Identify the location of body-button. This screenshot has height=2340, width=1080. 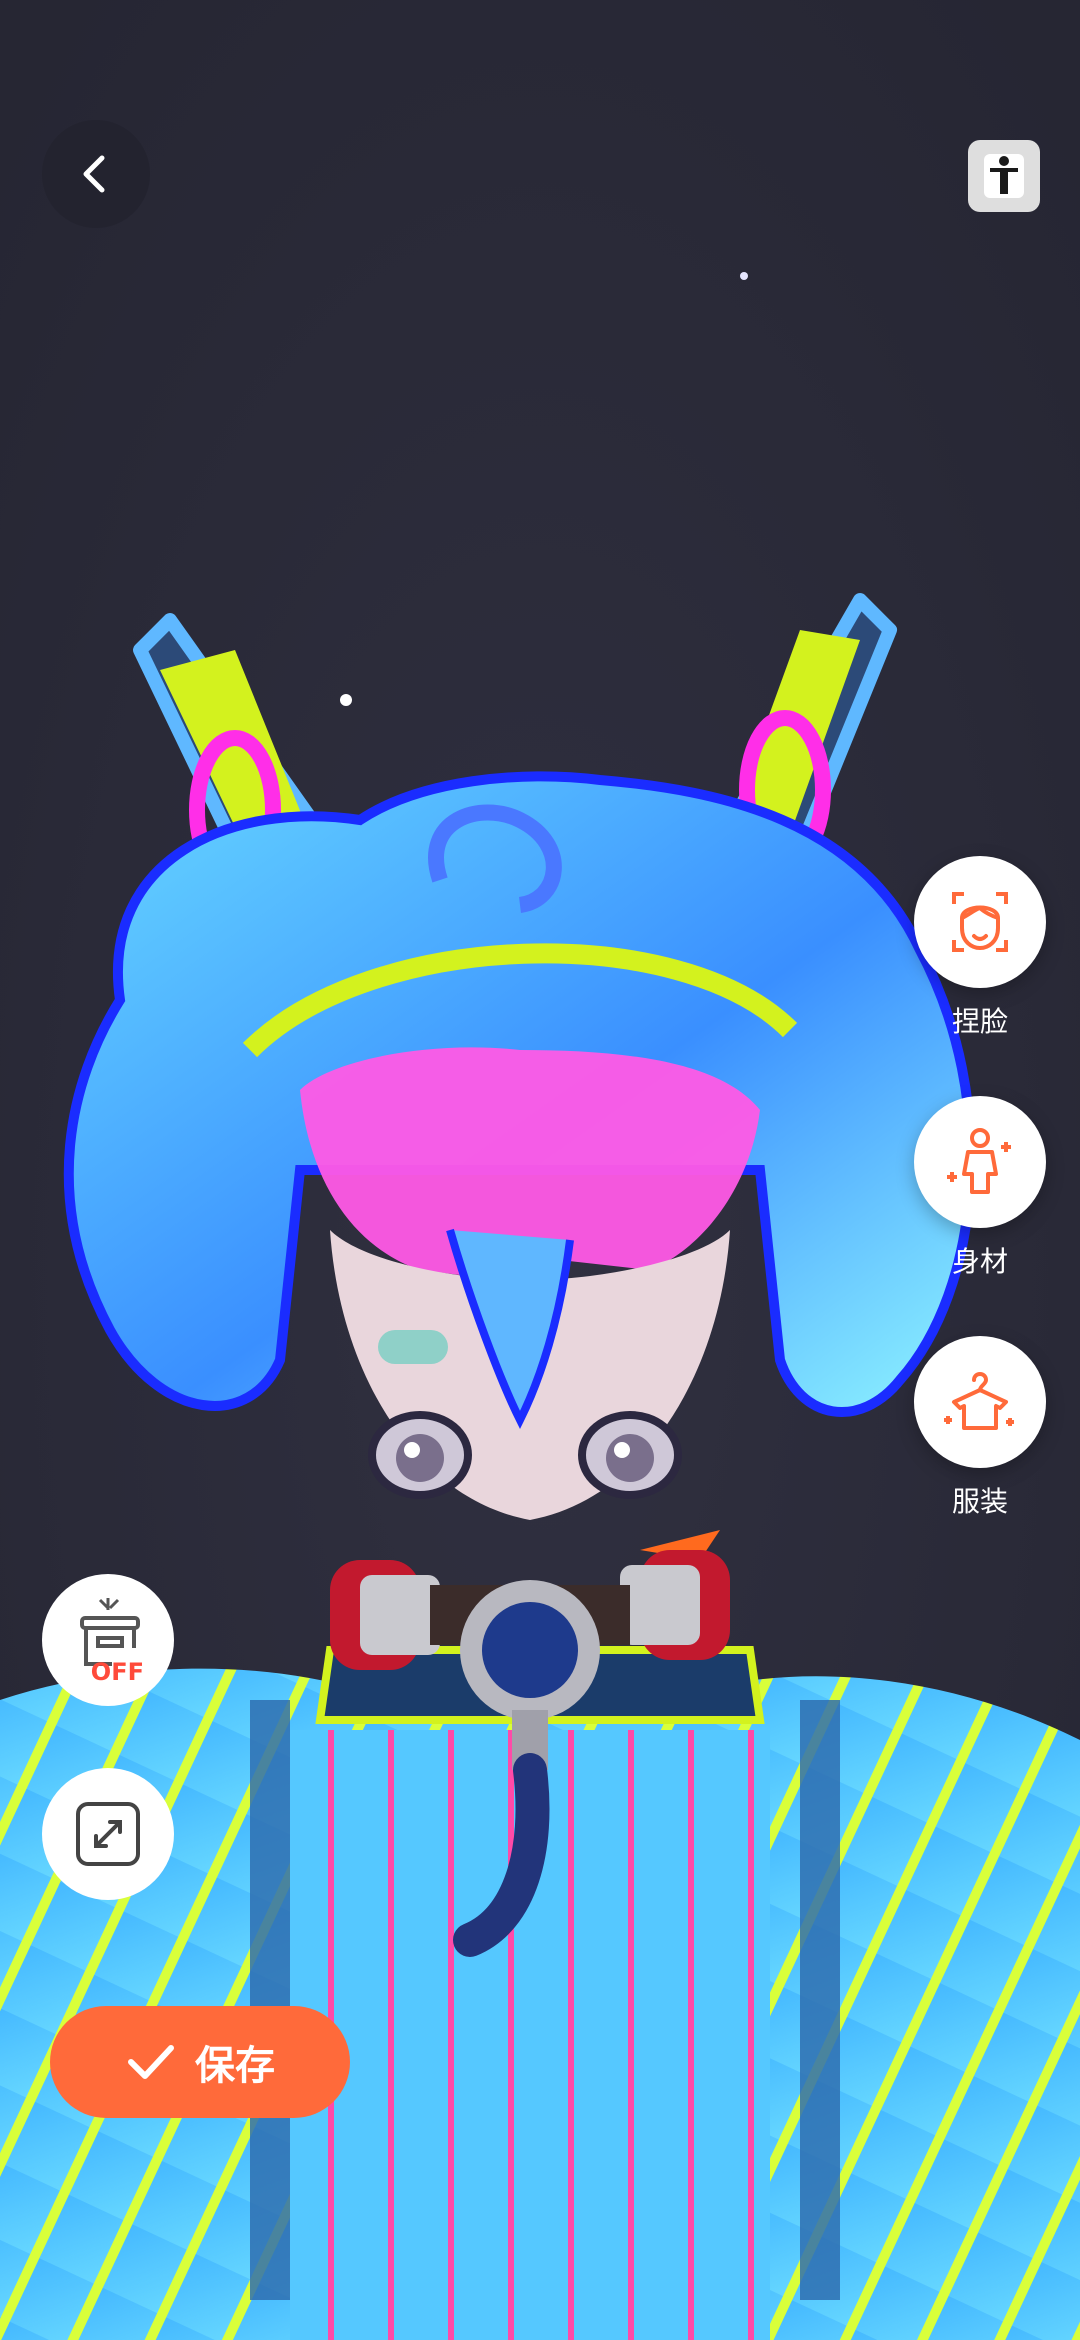
(980, 1162).